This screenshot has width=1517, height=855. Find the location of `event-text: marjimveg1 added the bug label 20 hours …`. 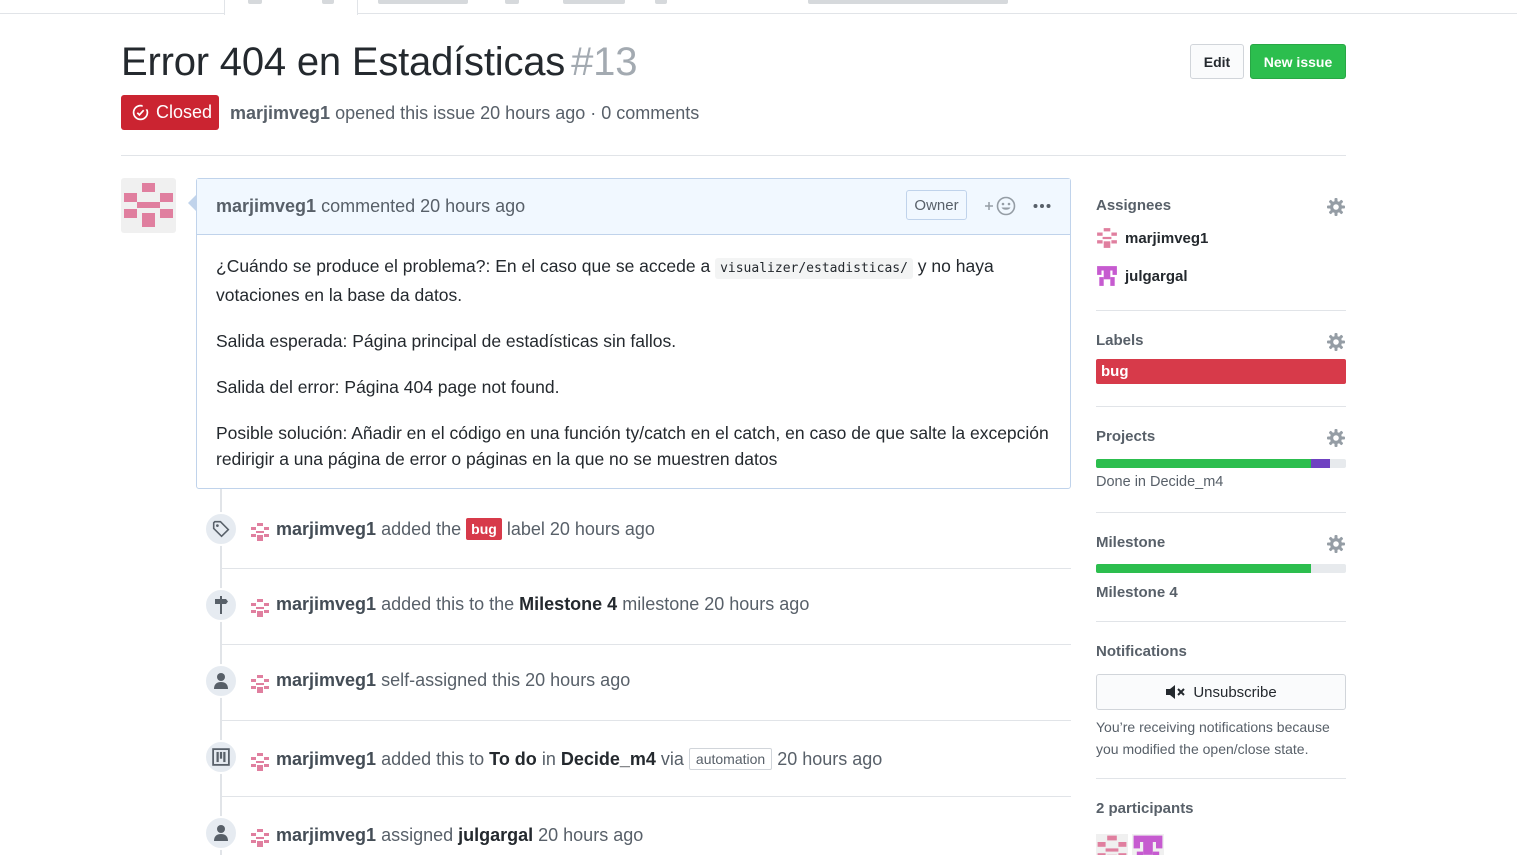

event-text: marjimveg1 added the bug label 20 hours … is located at coordinates (465, 529).